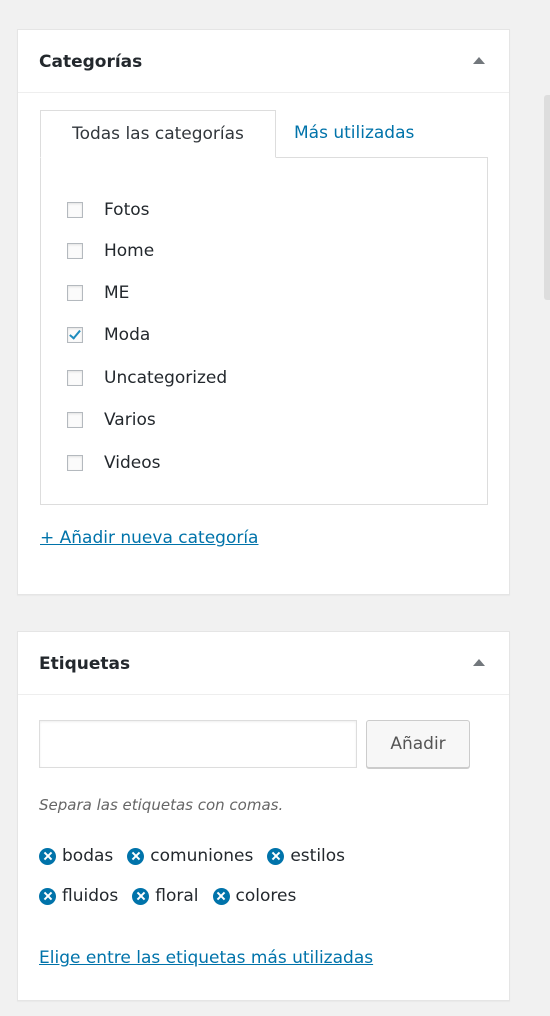 Image resolution: width=550 pixels, height=1016 pixels. I want to click on new-tag-input, so click(198, 744).